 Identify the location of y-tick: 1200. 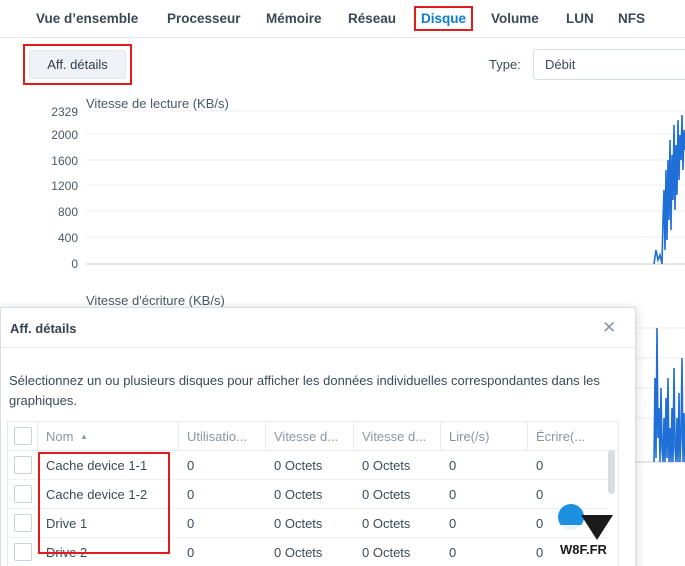
(64, 186).